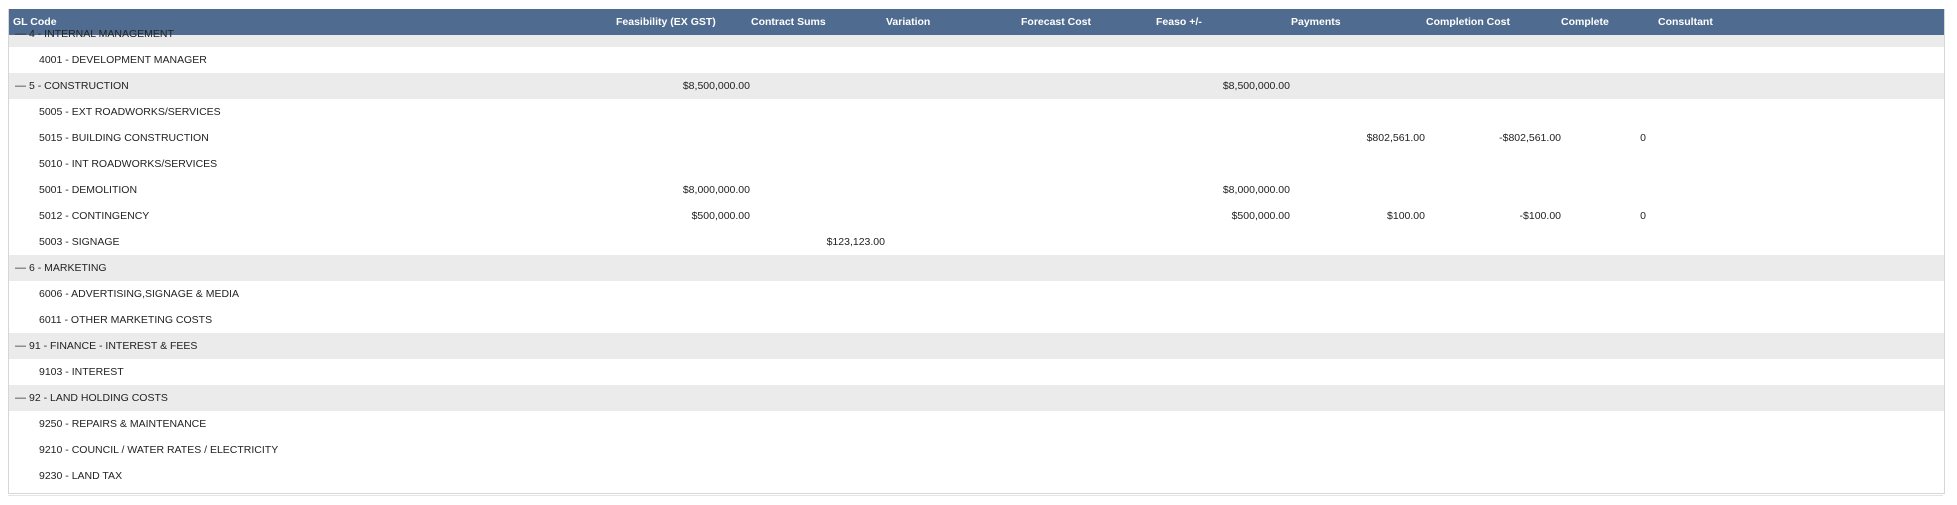 This screenshot has width=1957, height=505. I want to click on col-feaso-diff: Feaso +/-, so click(1179, 22).